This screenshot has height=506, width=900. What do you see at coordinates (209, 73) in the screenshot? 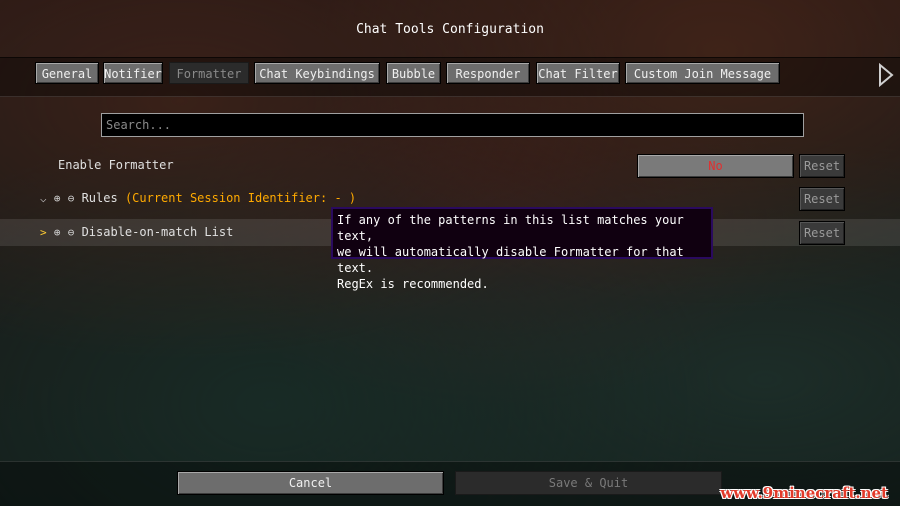
I see `tab-formatter: Formatter` at bounding box center [209, 73].